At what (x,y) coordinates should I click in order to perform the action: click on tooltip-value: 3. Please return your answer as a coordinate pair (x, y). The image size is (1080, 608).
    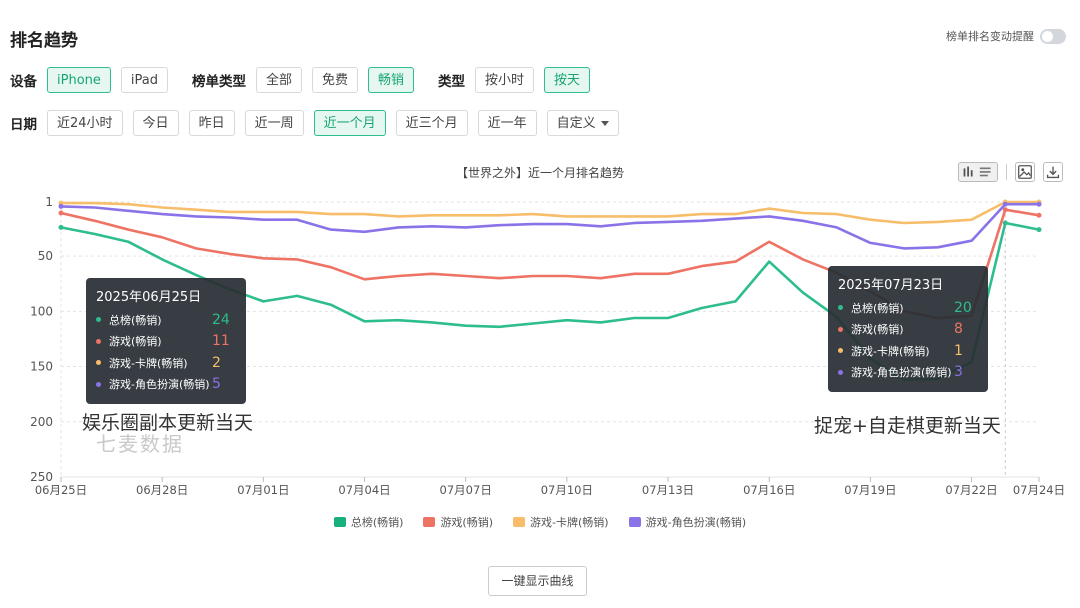
    Looking at the image, I should click on (958, 372).